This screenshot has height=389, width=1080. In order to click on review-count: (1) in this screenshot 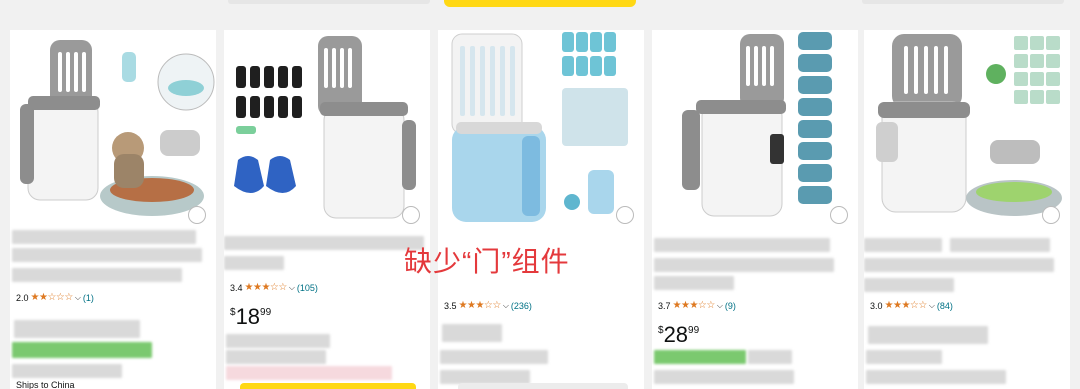, I will do `click(88, 298)`.